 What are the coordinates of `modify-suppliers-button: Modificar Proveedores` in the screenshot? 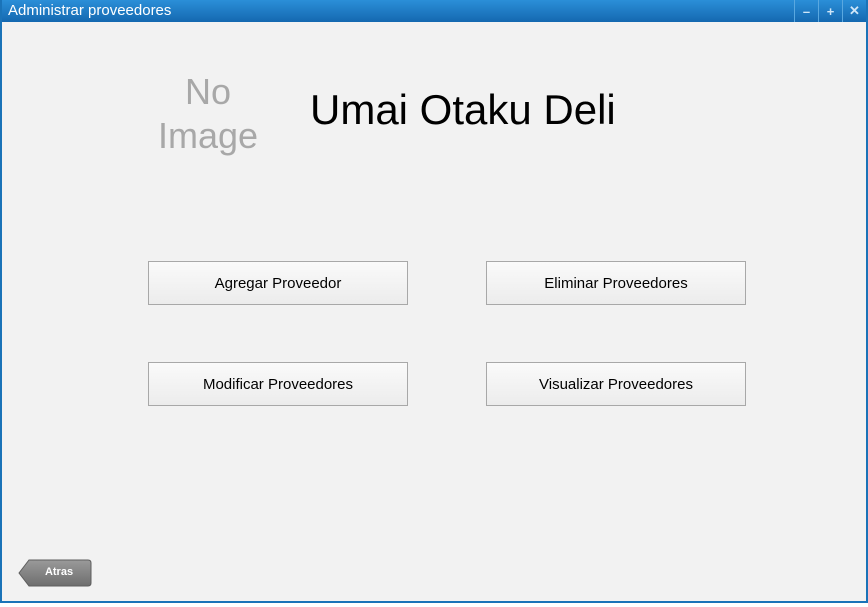 It's located at (278, 384).